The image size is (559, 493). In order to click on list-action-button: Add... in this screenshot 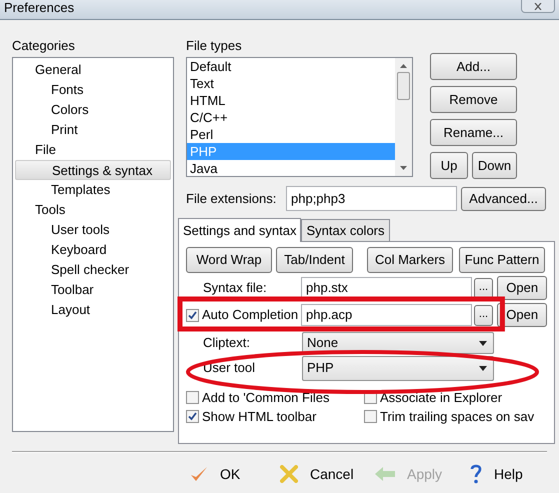, I will do `click(473, 66)`.